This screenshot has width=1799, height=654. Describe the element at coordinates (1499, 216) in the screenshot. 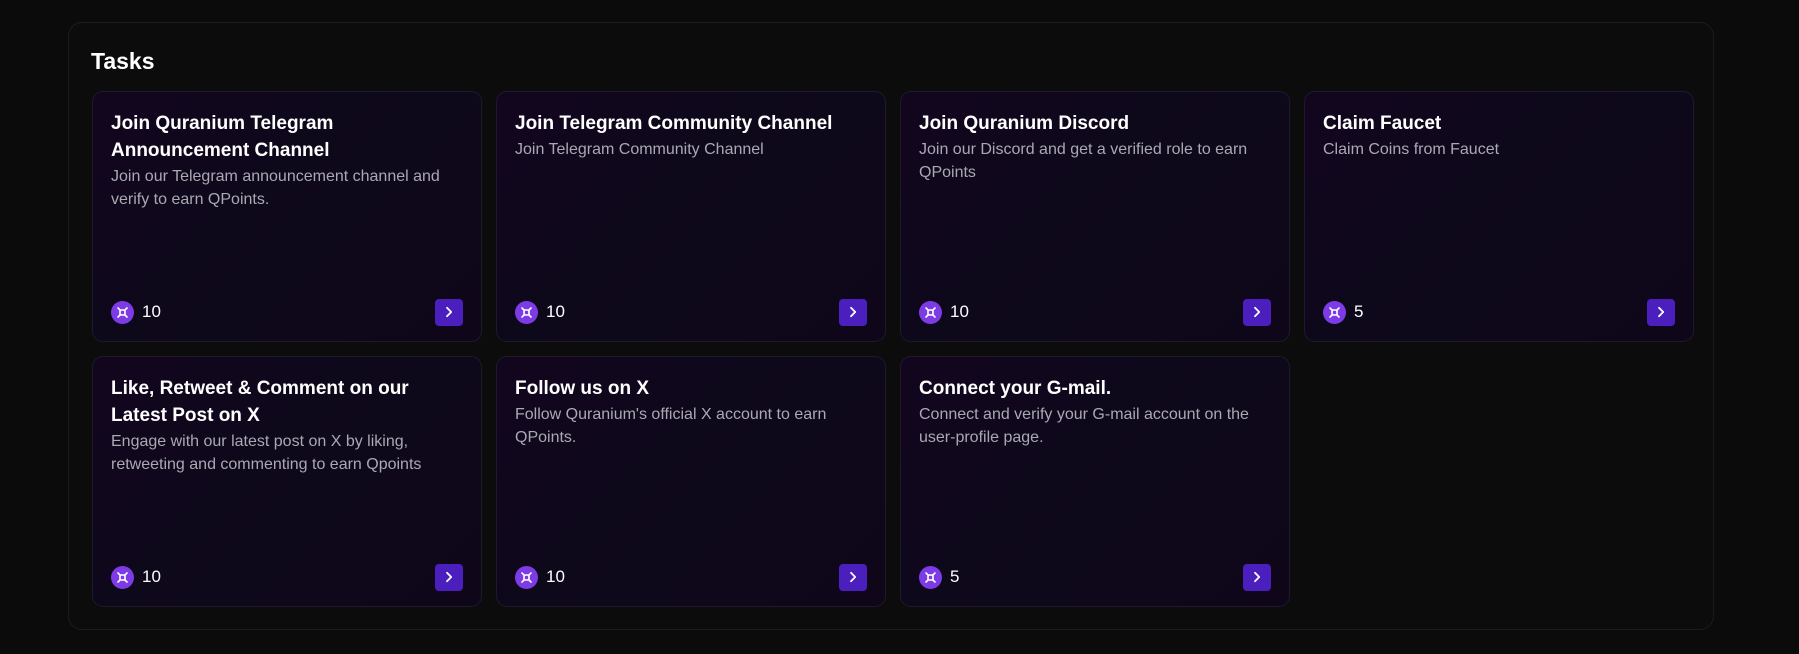

I see `task-card: Claim Faucet Claim Coins from Faucet 5` at that location.